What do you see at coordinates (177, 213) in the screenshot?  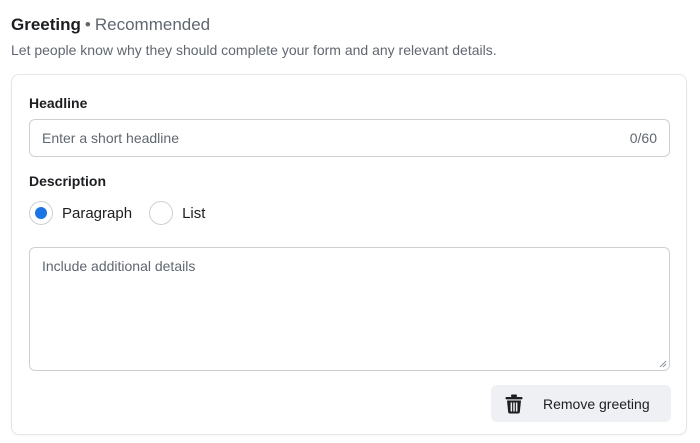 I see `radio-option-list: List` at bounding box center [177, 213].